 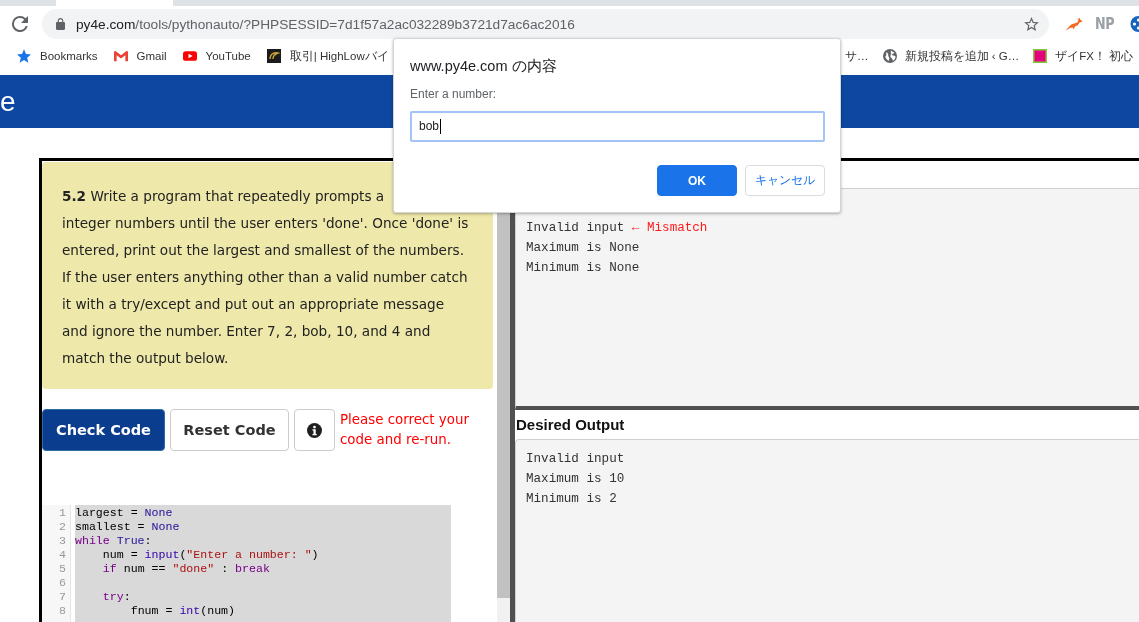 I want to click on code-area: largest = None smallest = None while True: num = input("Enter a number: ") if num == "done" : break try: fnum = int(num), so click(x=263, y=563).